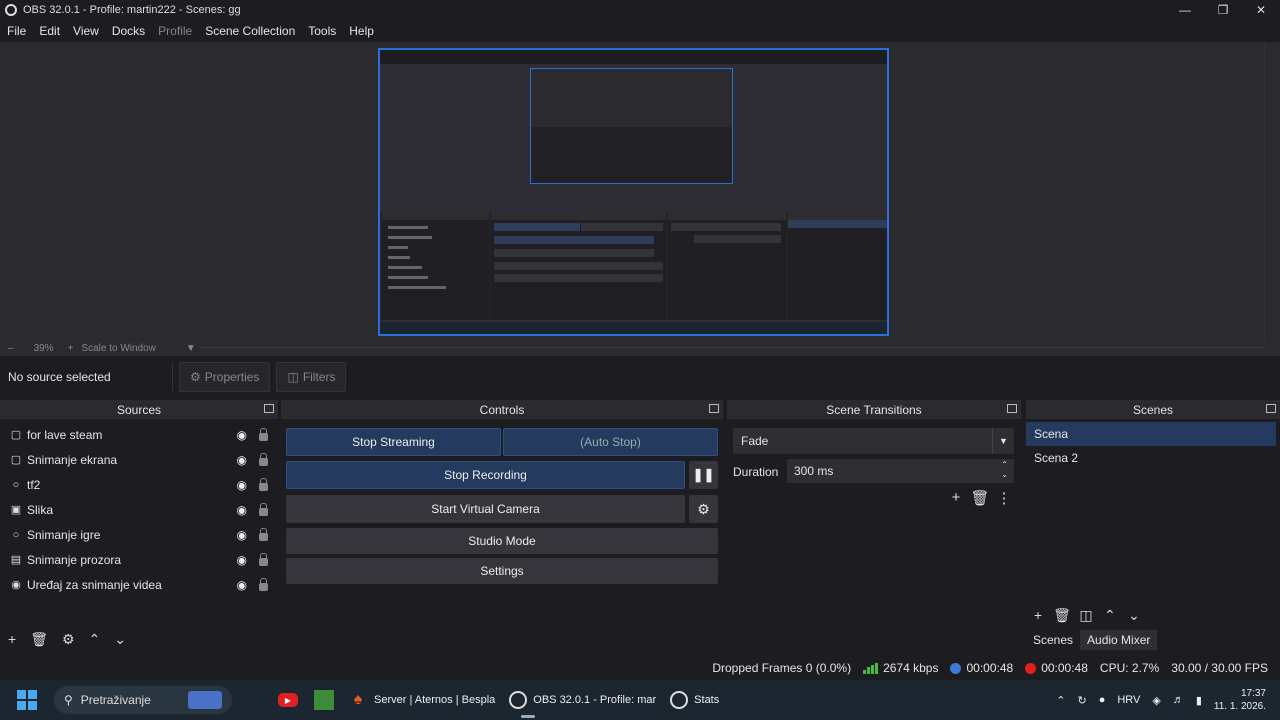 The height and width of the screenshot is (720, 1280). Describe the element at coordinates (191, 348) in the screenshot. I see `chevron-down-icon: ▼` at that location.